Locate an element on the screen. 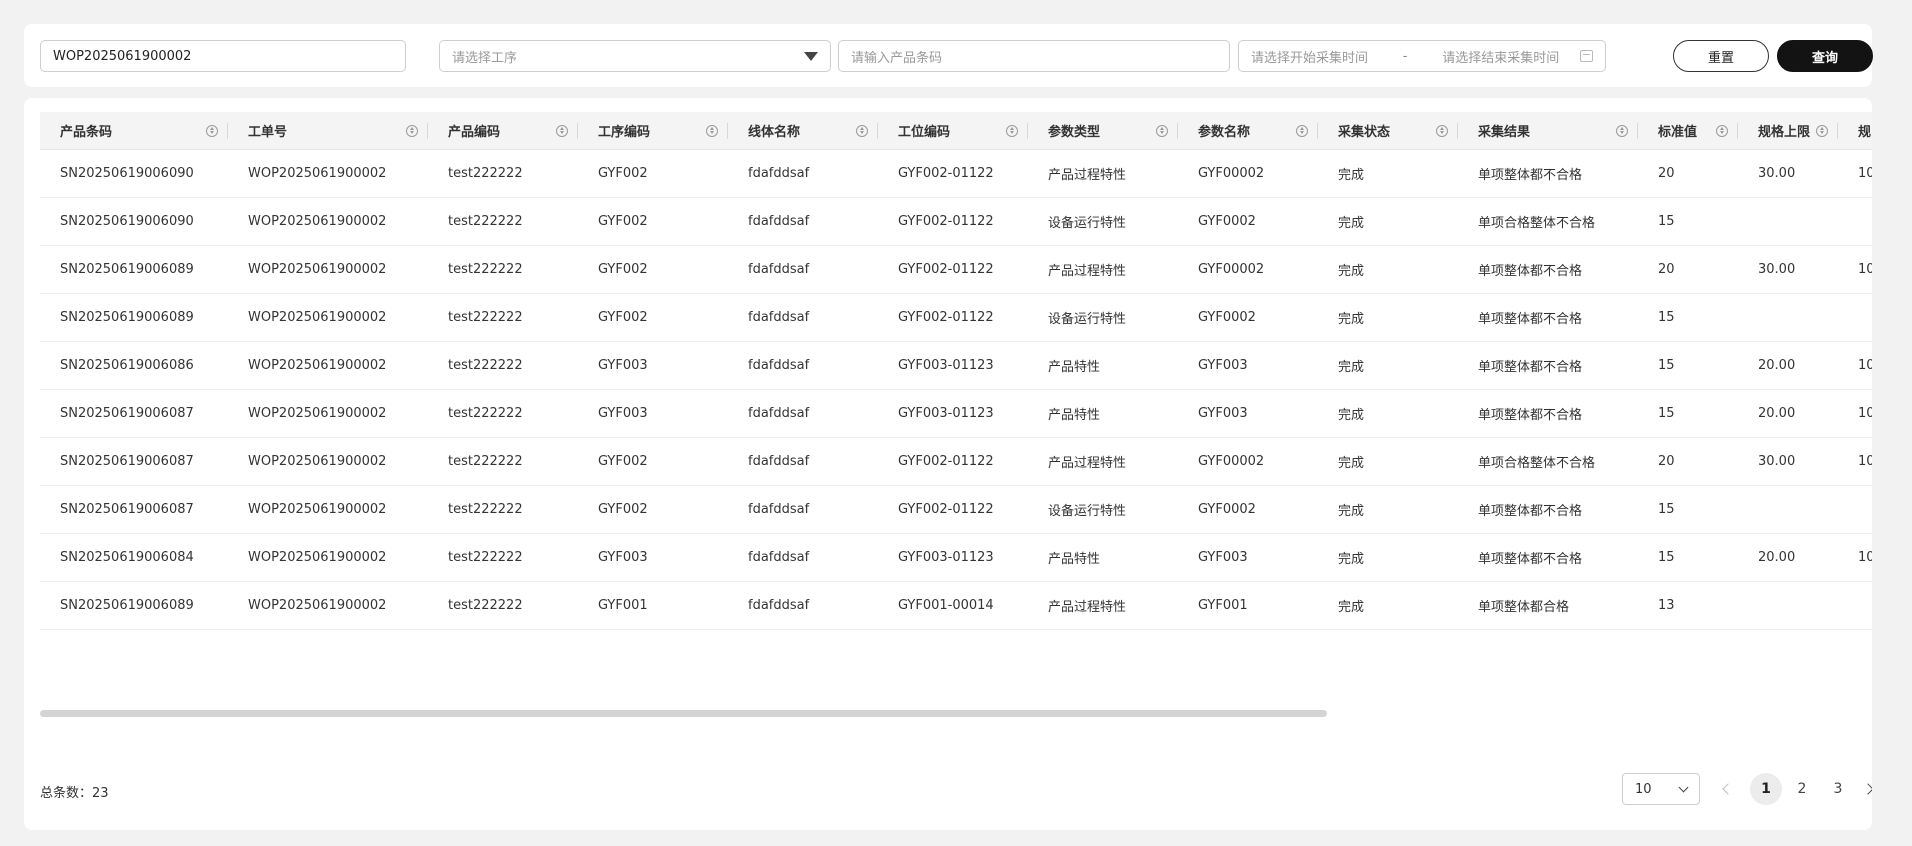 This screenshot has height=846, width=1912. table-cell: SN20250619006087 is located at coordinates (127, 461).